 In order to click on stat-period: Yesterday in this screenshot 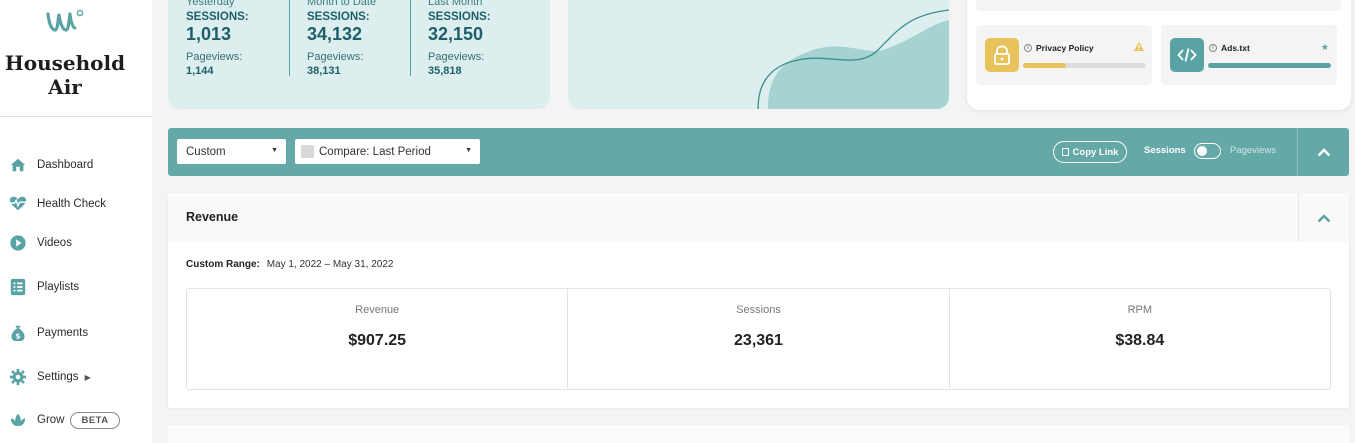, I will do `click(210, 4)`.